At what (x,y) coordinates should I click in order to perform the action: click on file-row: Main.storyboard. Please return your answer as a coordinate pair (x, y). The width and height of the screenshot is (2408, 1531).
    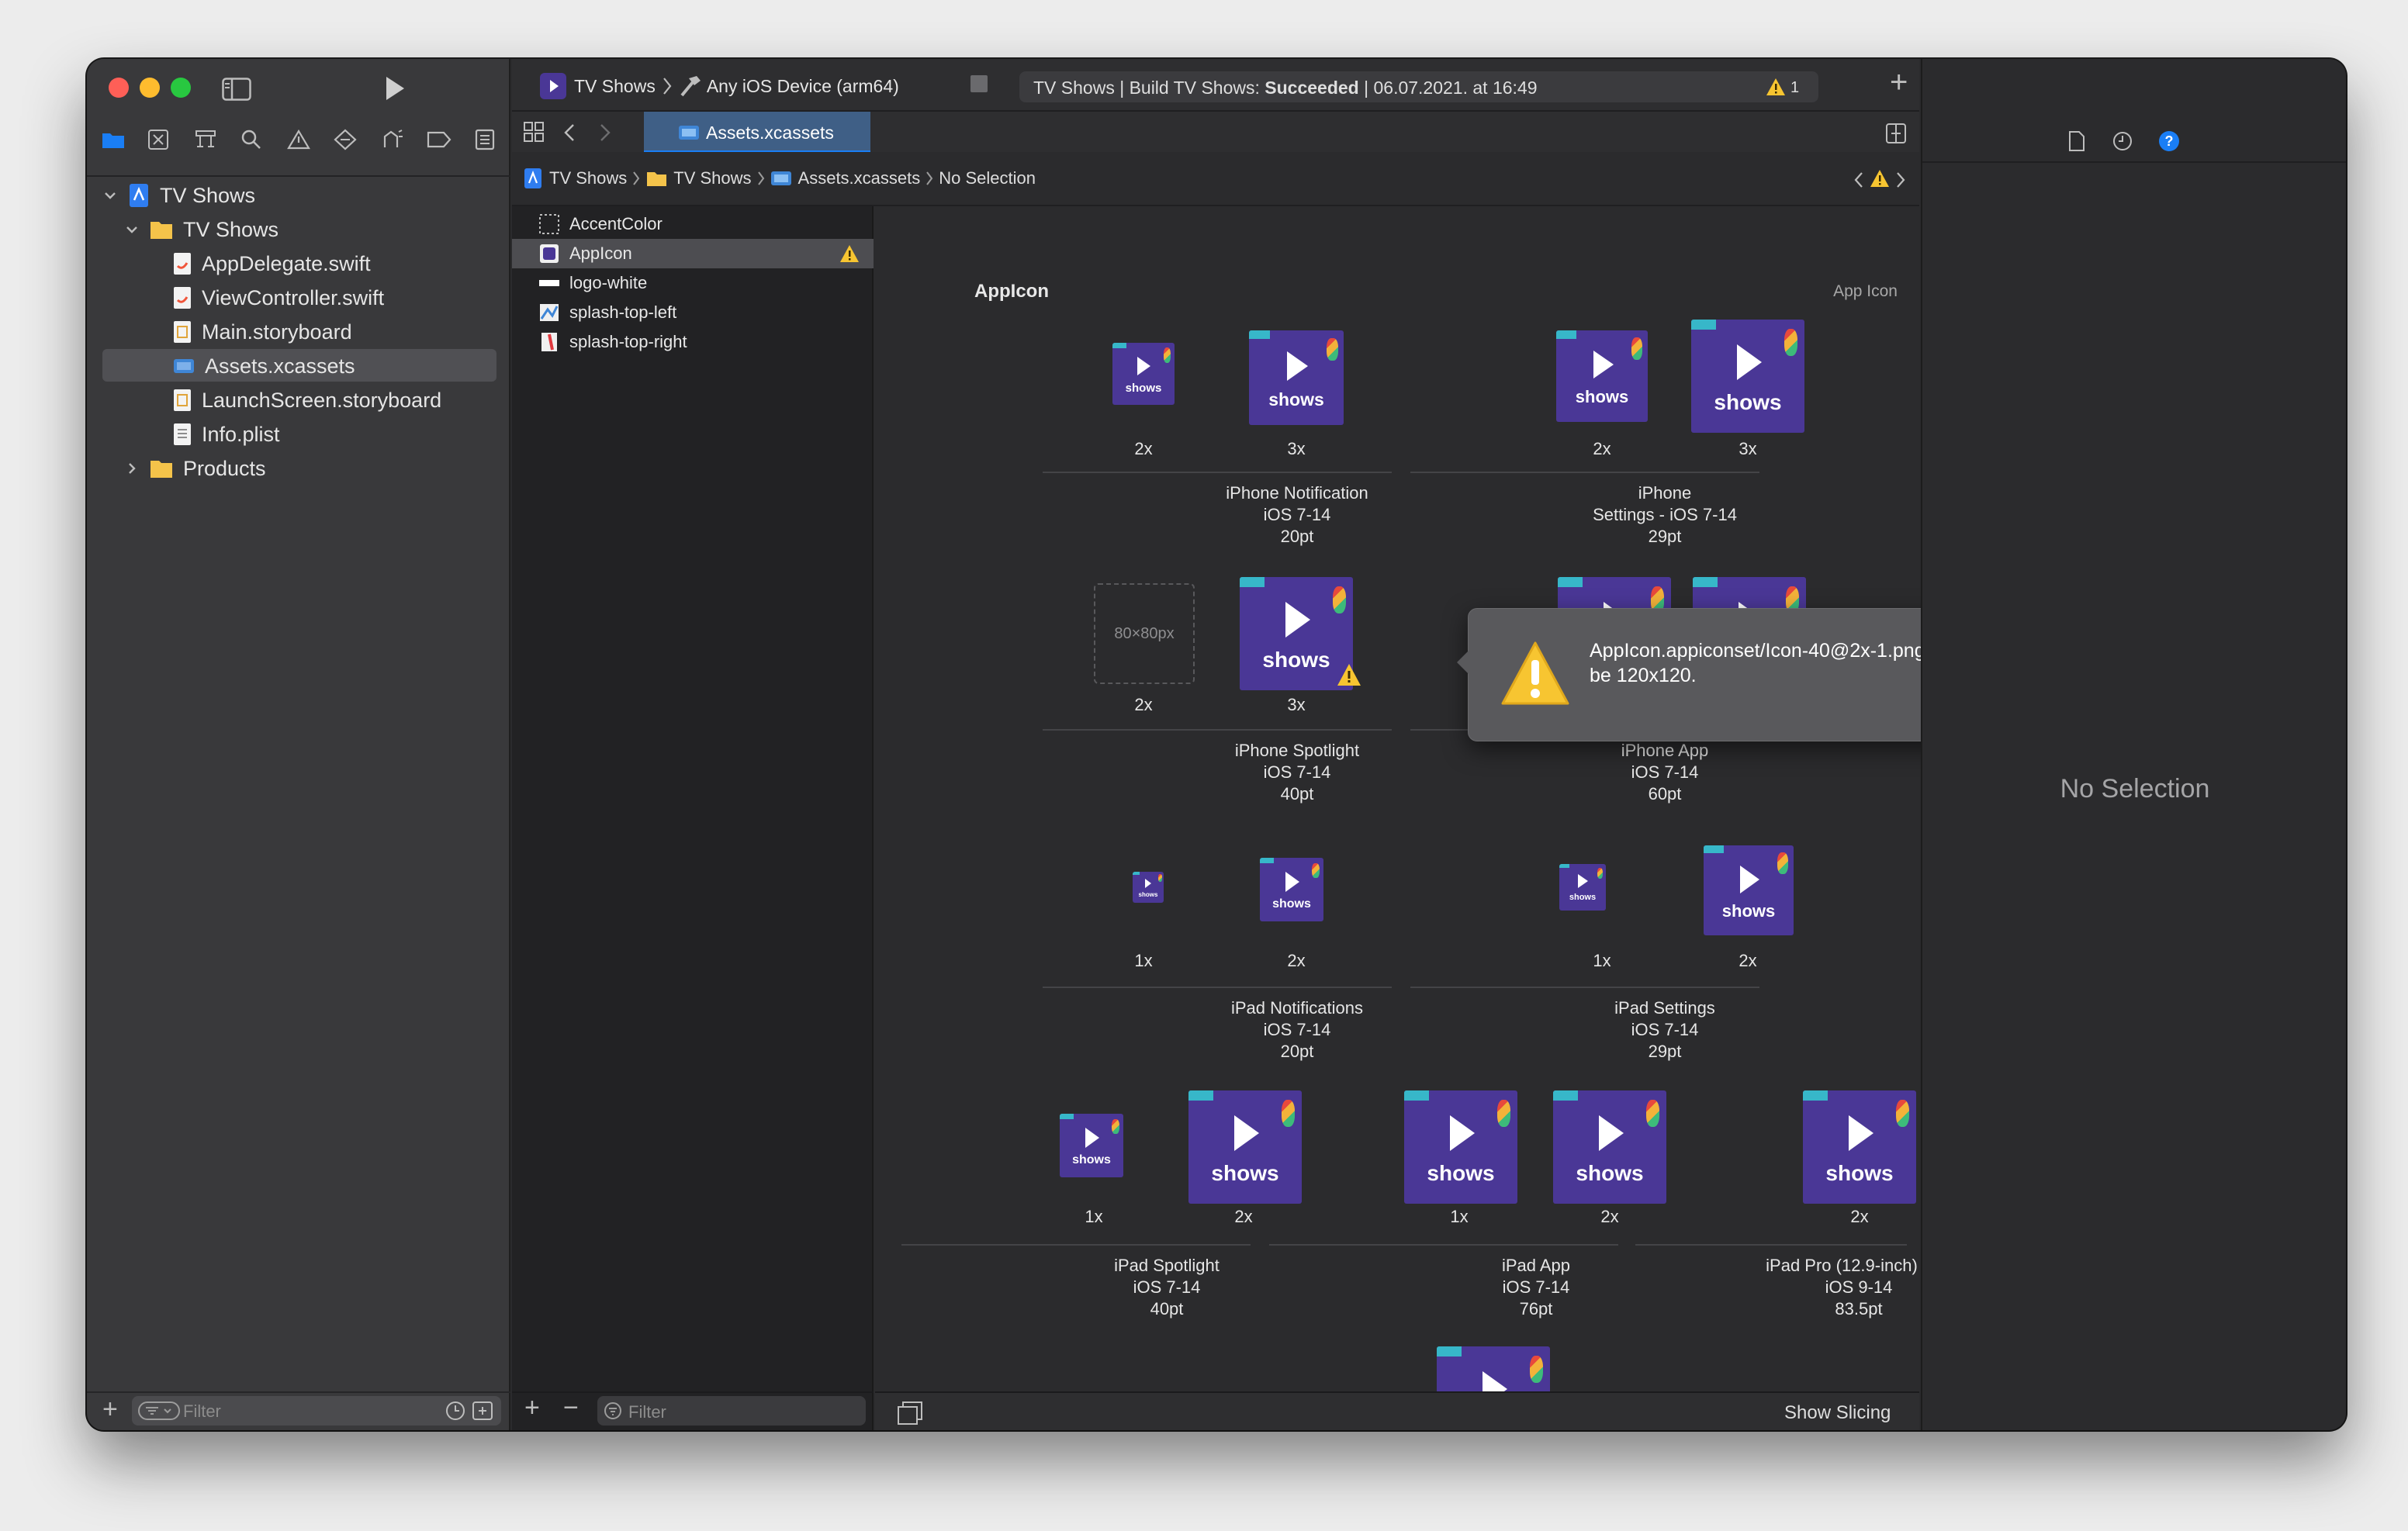
    Looking at the image, I should click on (262, 331).